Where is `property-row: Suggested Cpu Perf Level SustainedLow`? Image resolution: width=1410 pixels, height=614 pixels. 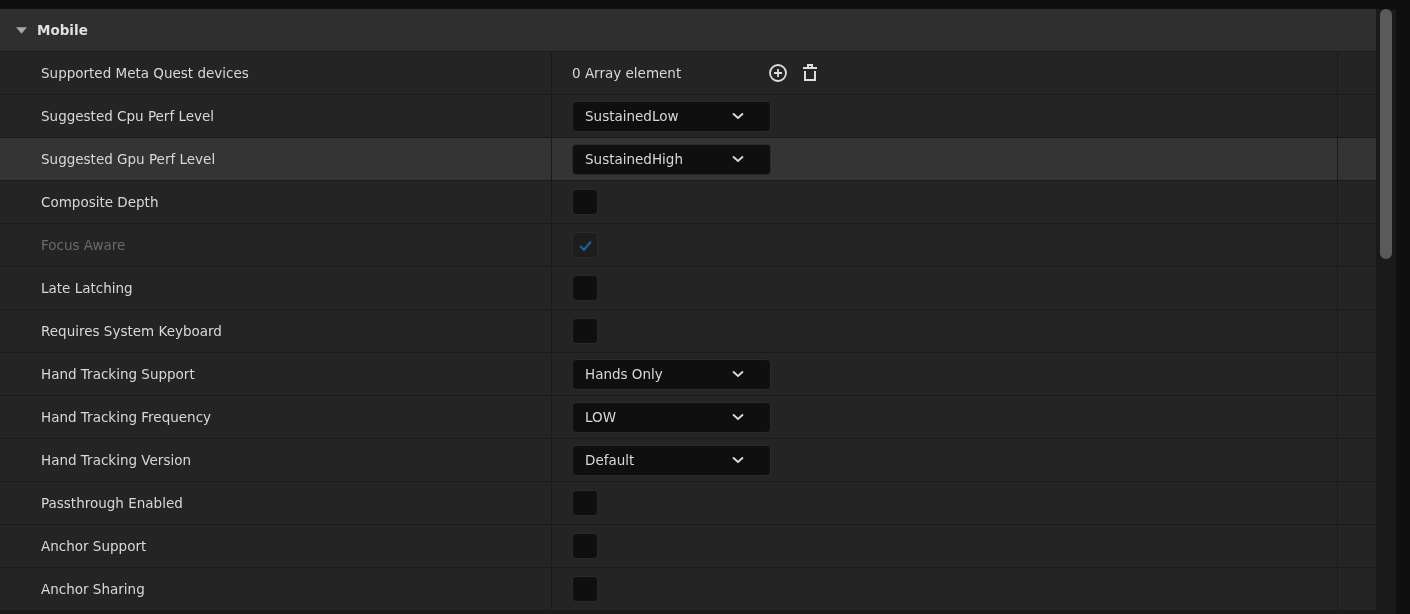 property-row: Suggested Cpu Perf Level SustainedLow is located at coordinates (688, 116).